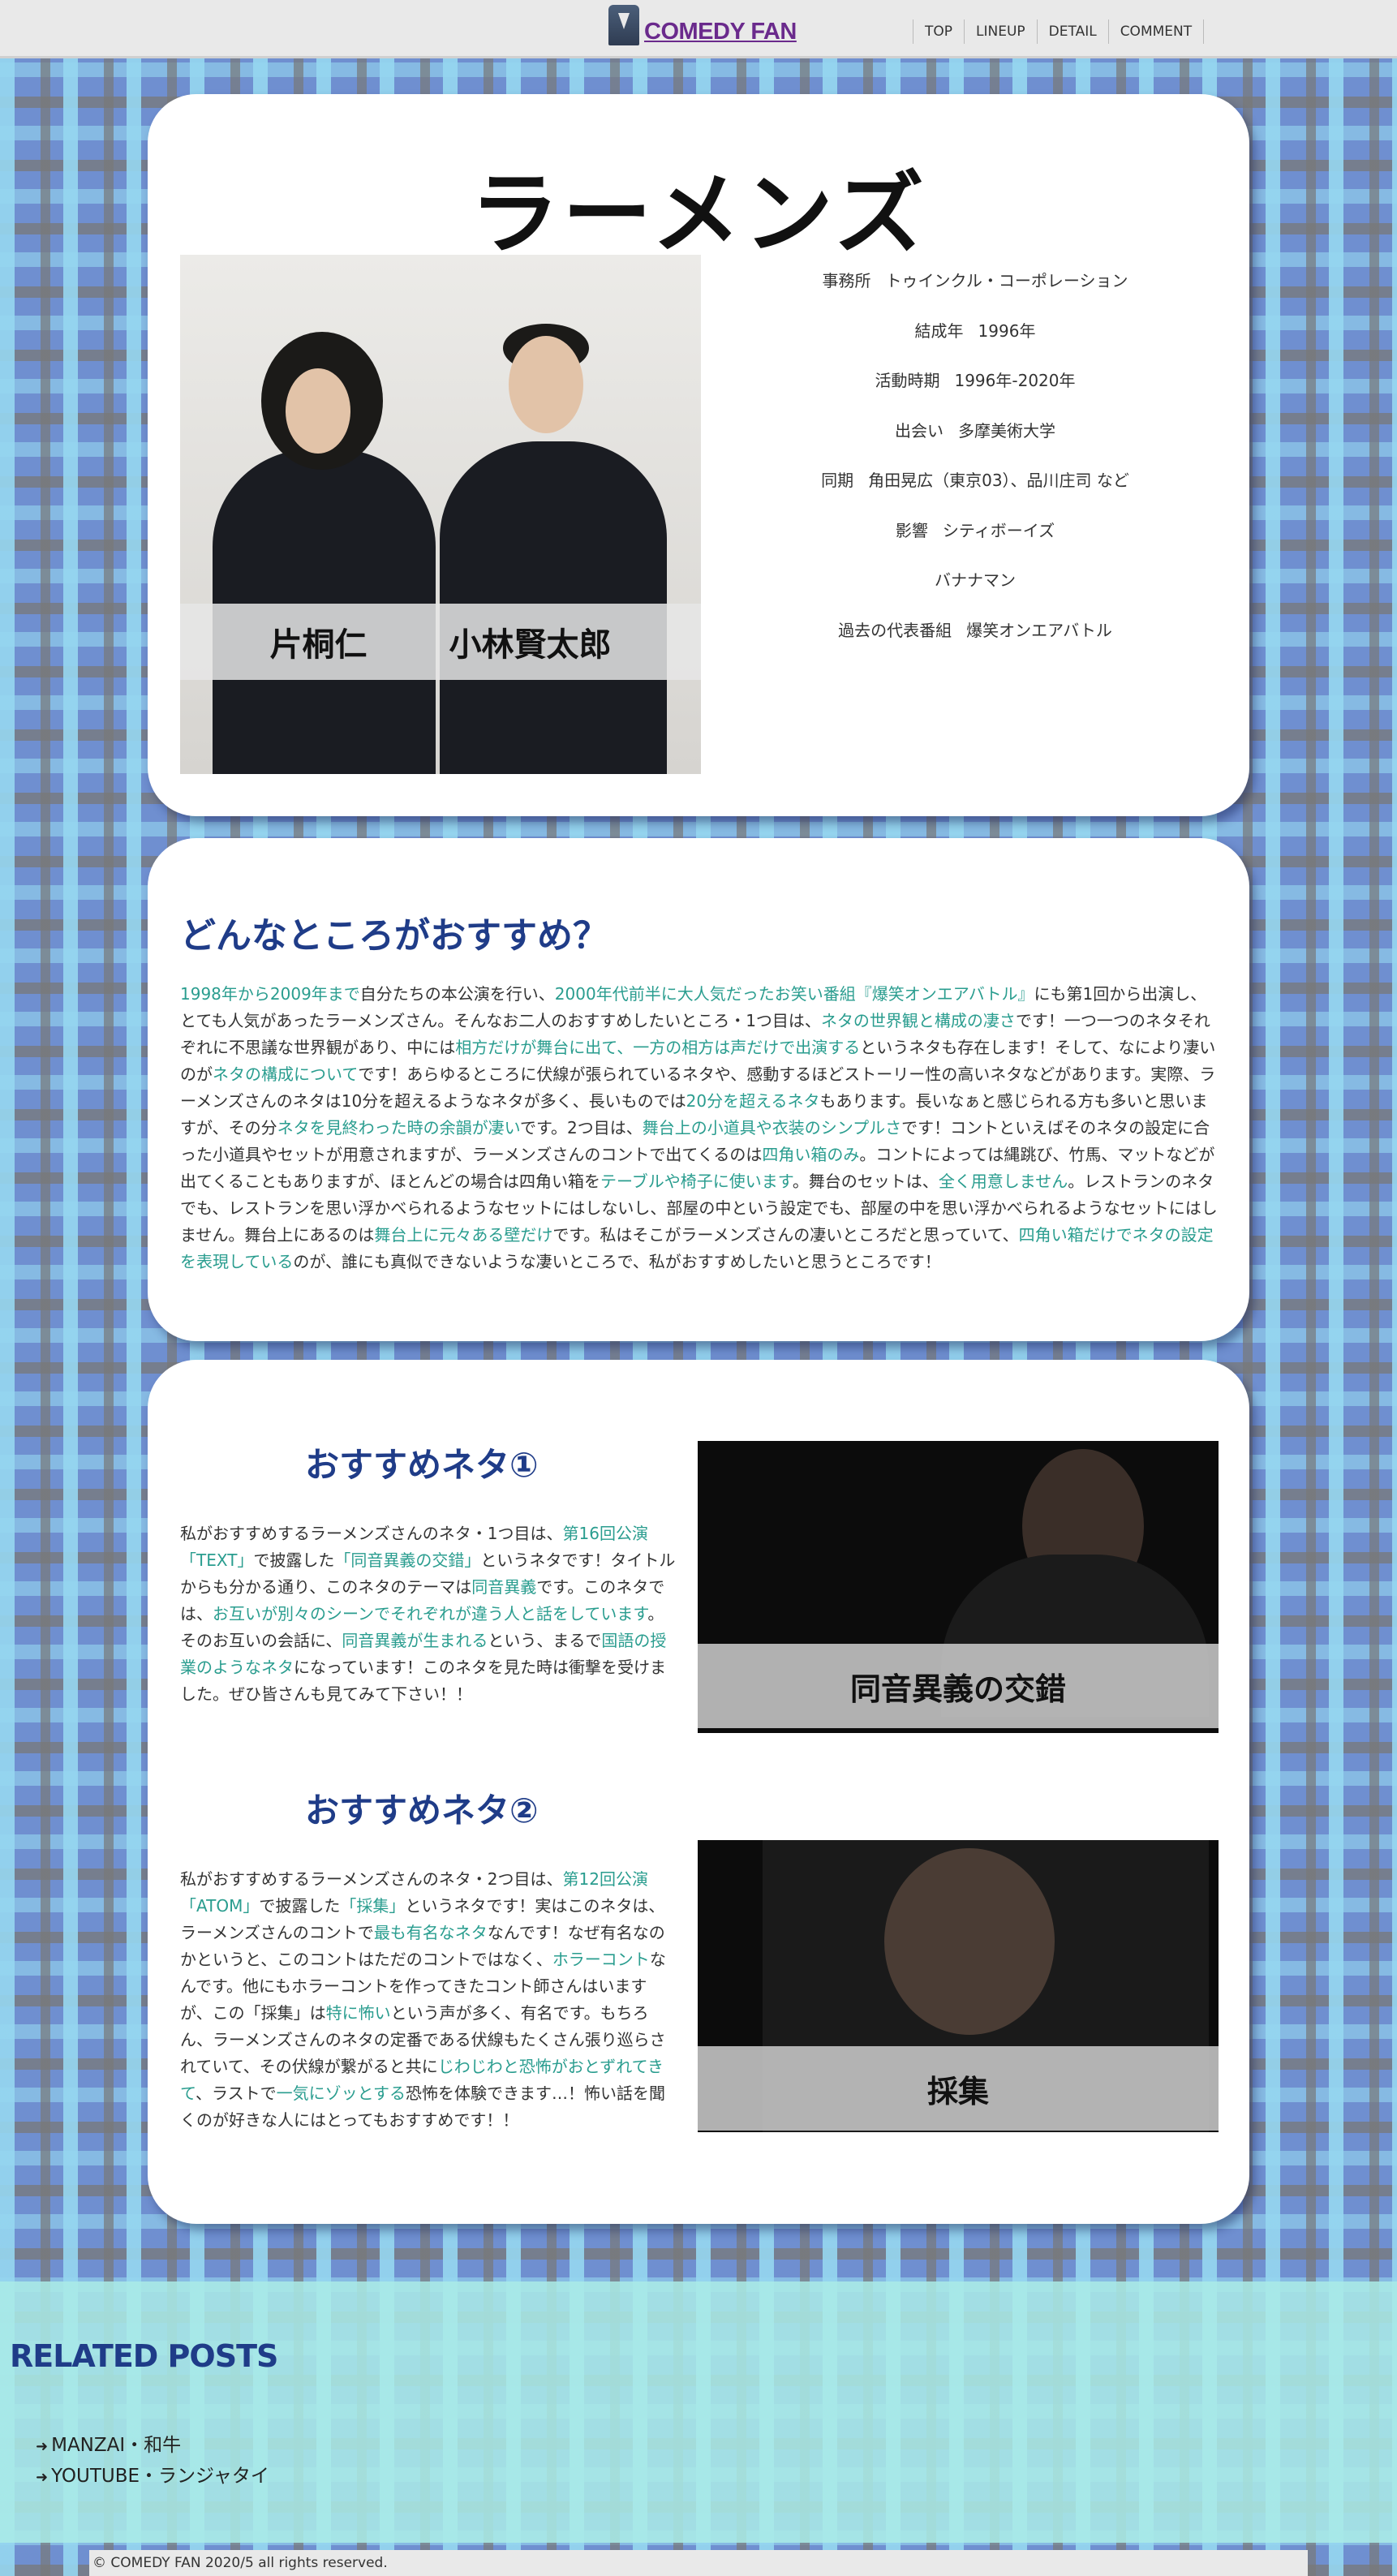  I want to click on profile-row: 結成年 1996年, so click(975, 340).